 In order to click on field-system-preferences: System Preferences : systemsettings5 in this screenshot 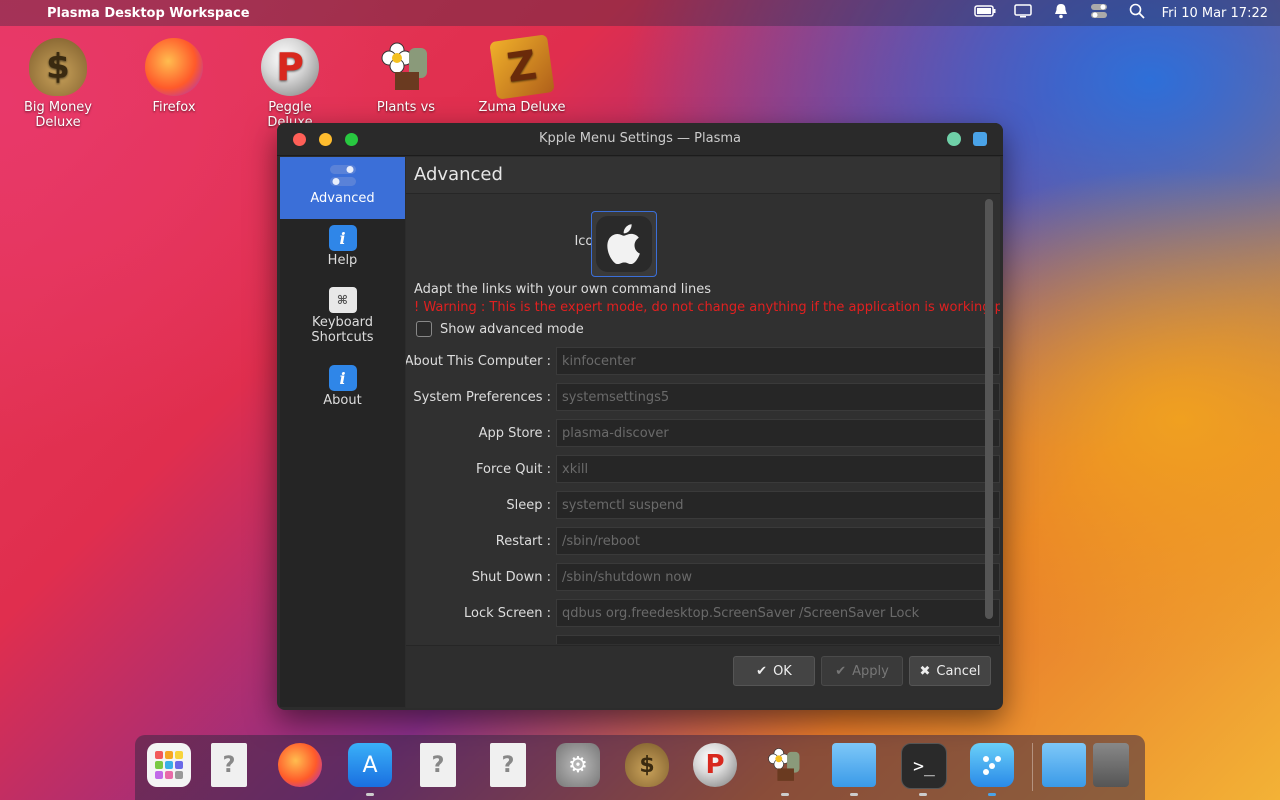, I will do `click(703, 398)`.